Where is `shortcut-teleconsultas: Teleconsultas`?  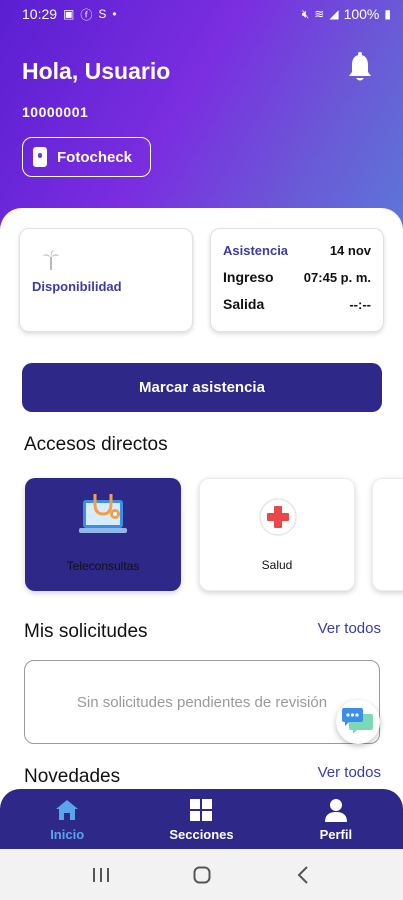 shortcut-teleconsultas: Teleconsultas is located at coordinates (103, 534).